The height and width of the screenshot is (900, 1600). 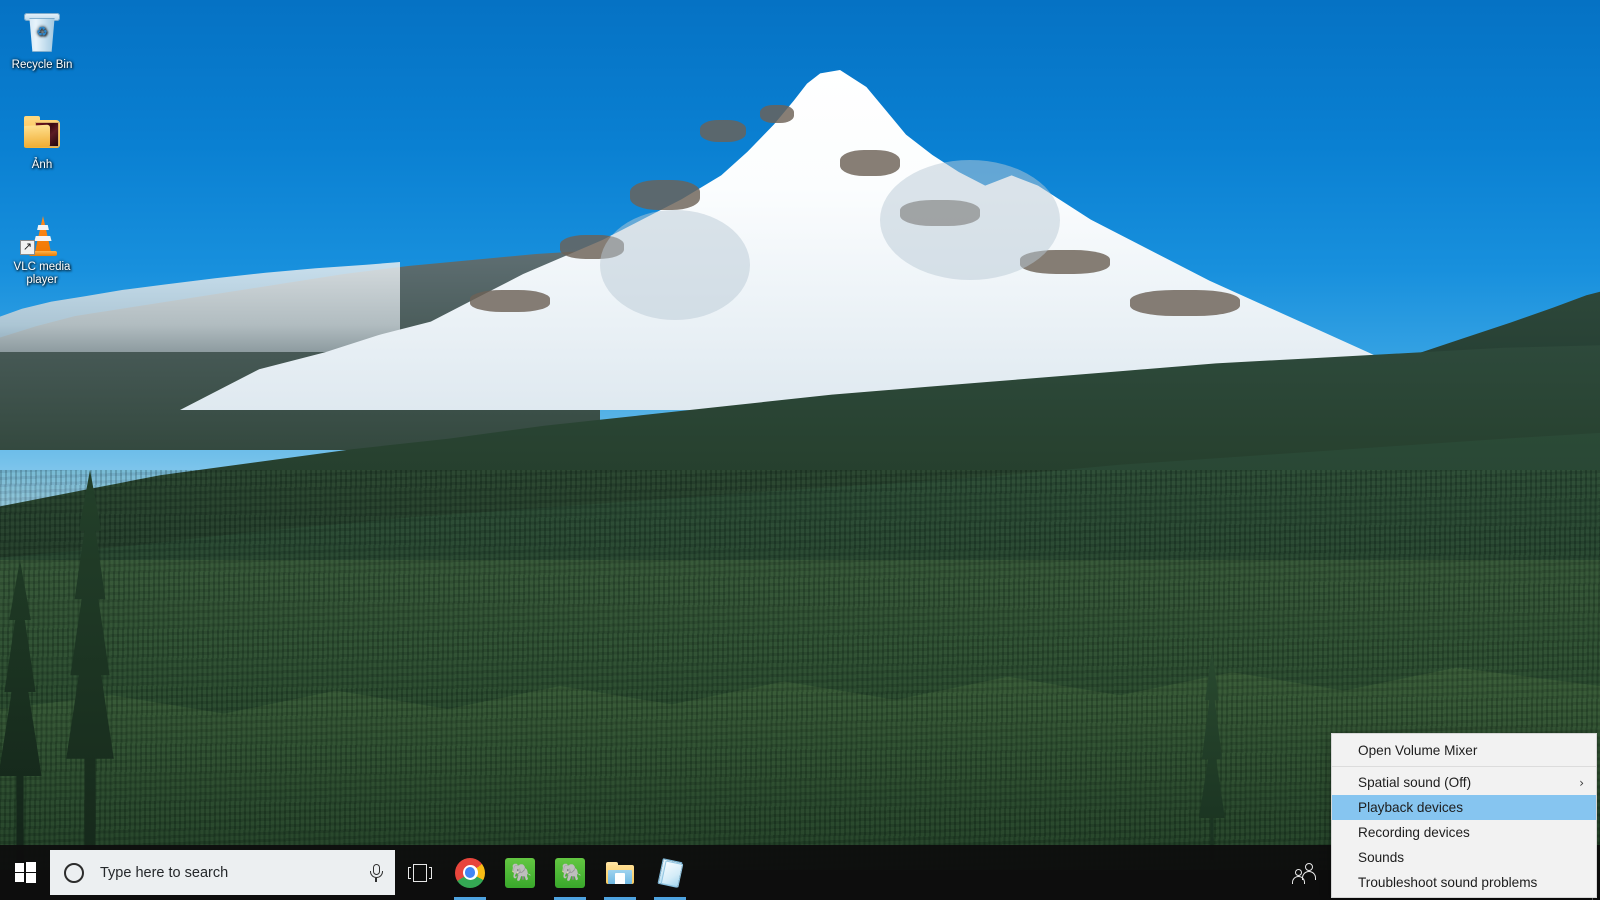 I want to click on taskbar-app-chrome, so click(x=470, y=872).